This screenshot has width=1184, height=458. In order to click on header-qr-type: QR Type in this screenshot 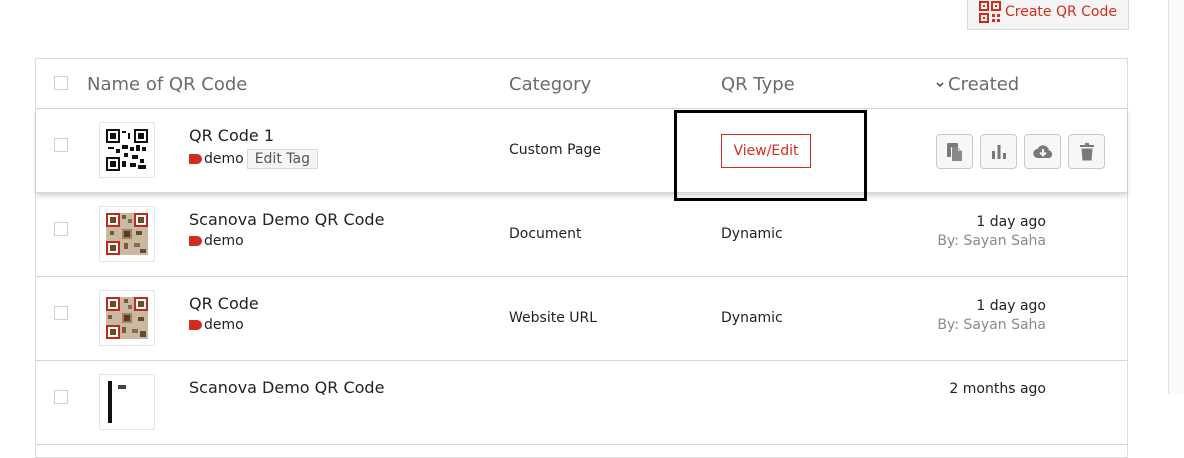, I will do `click(758, 84)`.